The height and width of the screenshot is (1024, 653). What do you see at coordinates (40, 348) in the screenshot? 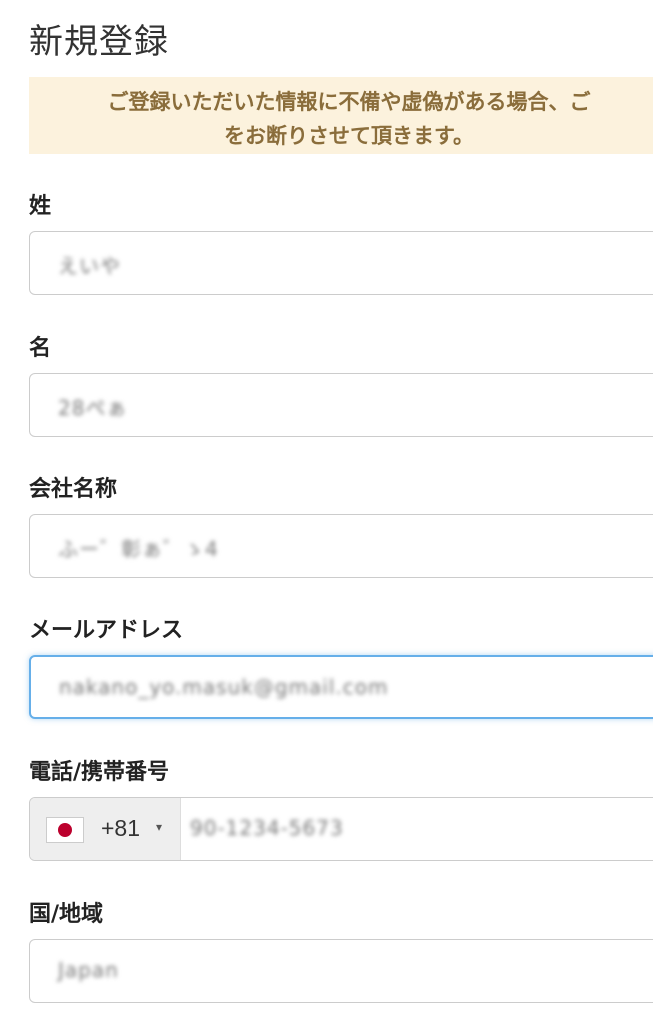
I see `first-name-label: 名` at bounding box center [40, 348].